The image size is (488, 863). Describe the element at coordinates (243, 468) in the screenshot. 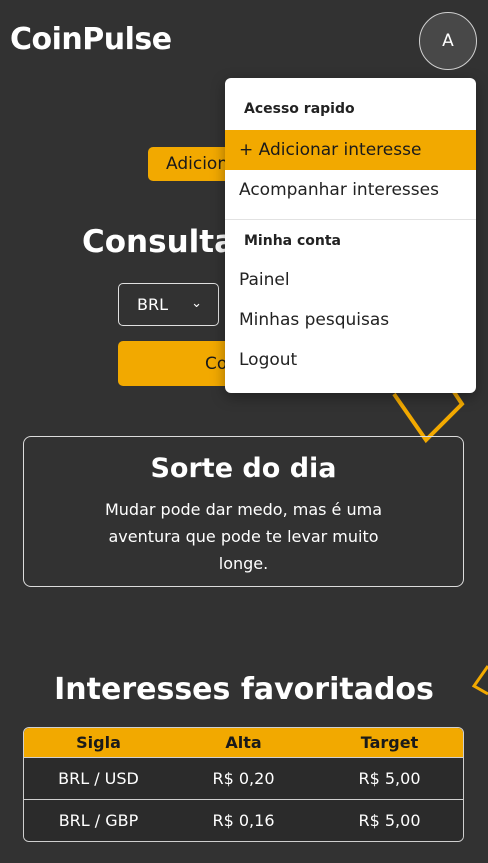

I see `fortune-title: Sorte do dia` at that location.